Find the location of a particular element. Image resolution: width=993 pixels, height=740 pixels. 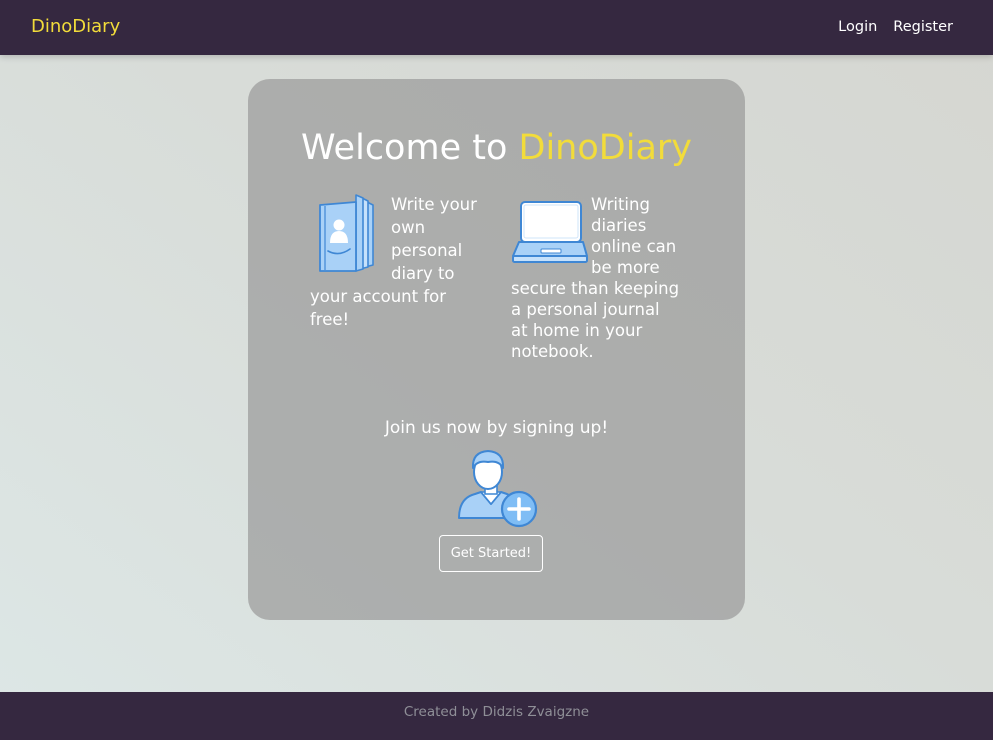

page-title: Welcome to DinoDiary is located at coordinates (496, 148).